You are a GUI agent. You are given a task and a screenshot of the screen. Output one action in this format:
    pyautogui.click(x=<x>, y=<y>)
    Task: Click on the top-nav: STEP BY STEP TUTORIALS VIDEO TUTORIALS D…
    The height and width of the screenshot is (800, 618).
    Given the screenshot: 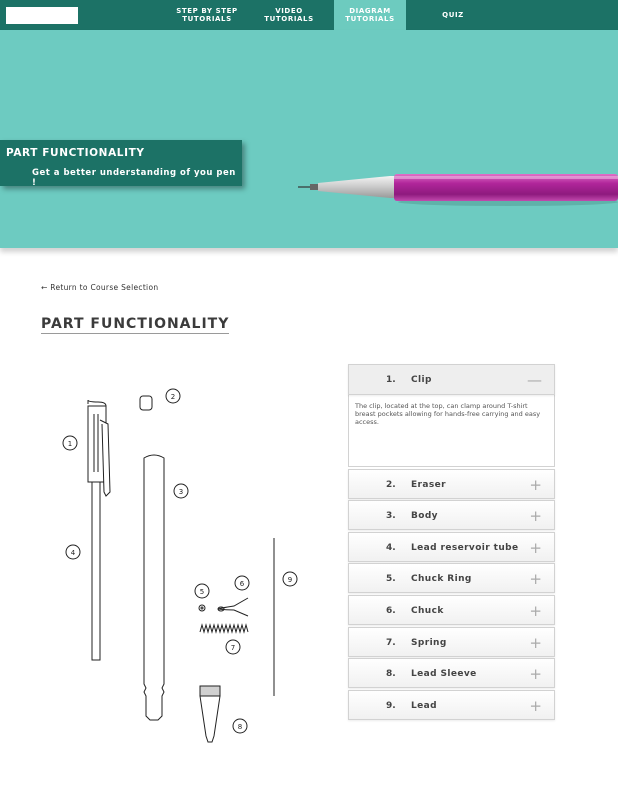 What is the action you would take?
    pyautogui.click(x=309, y=15)
    